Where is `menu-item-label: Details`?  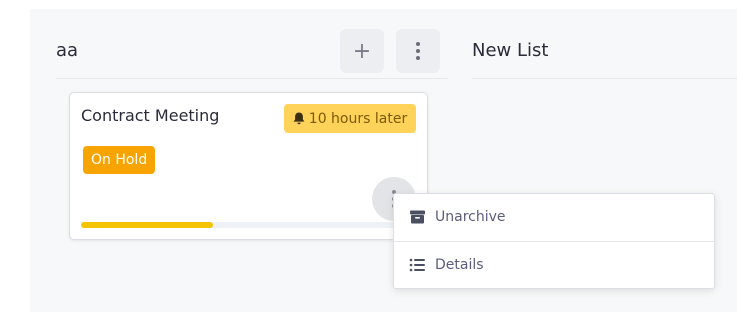 menu-item-label: Details is located at coordinates (459, 265).